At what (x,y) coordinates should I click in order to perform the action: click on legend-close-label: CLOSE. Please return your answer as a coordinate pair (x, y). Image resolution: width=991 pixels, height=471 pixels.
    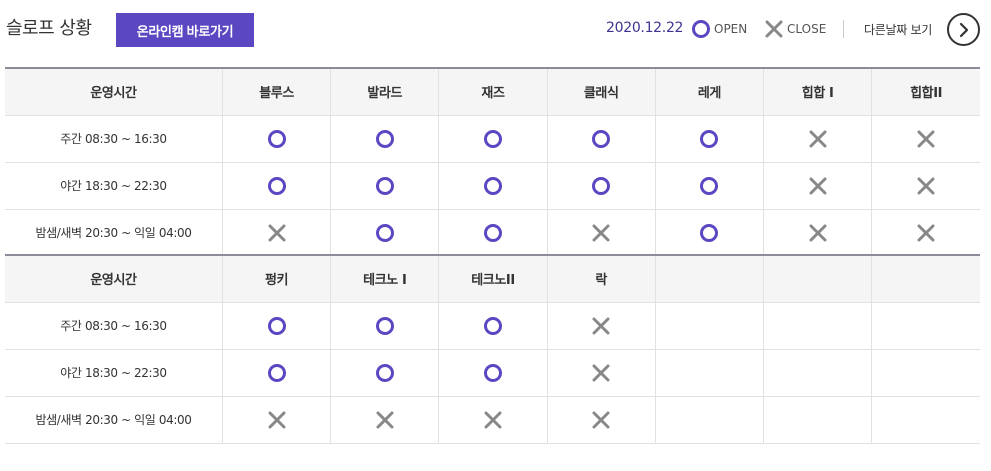
    Looking at the image, I should click on (807, 29).